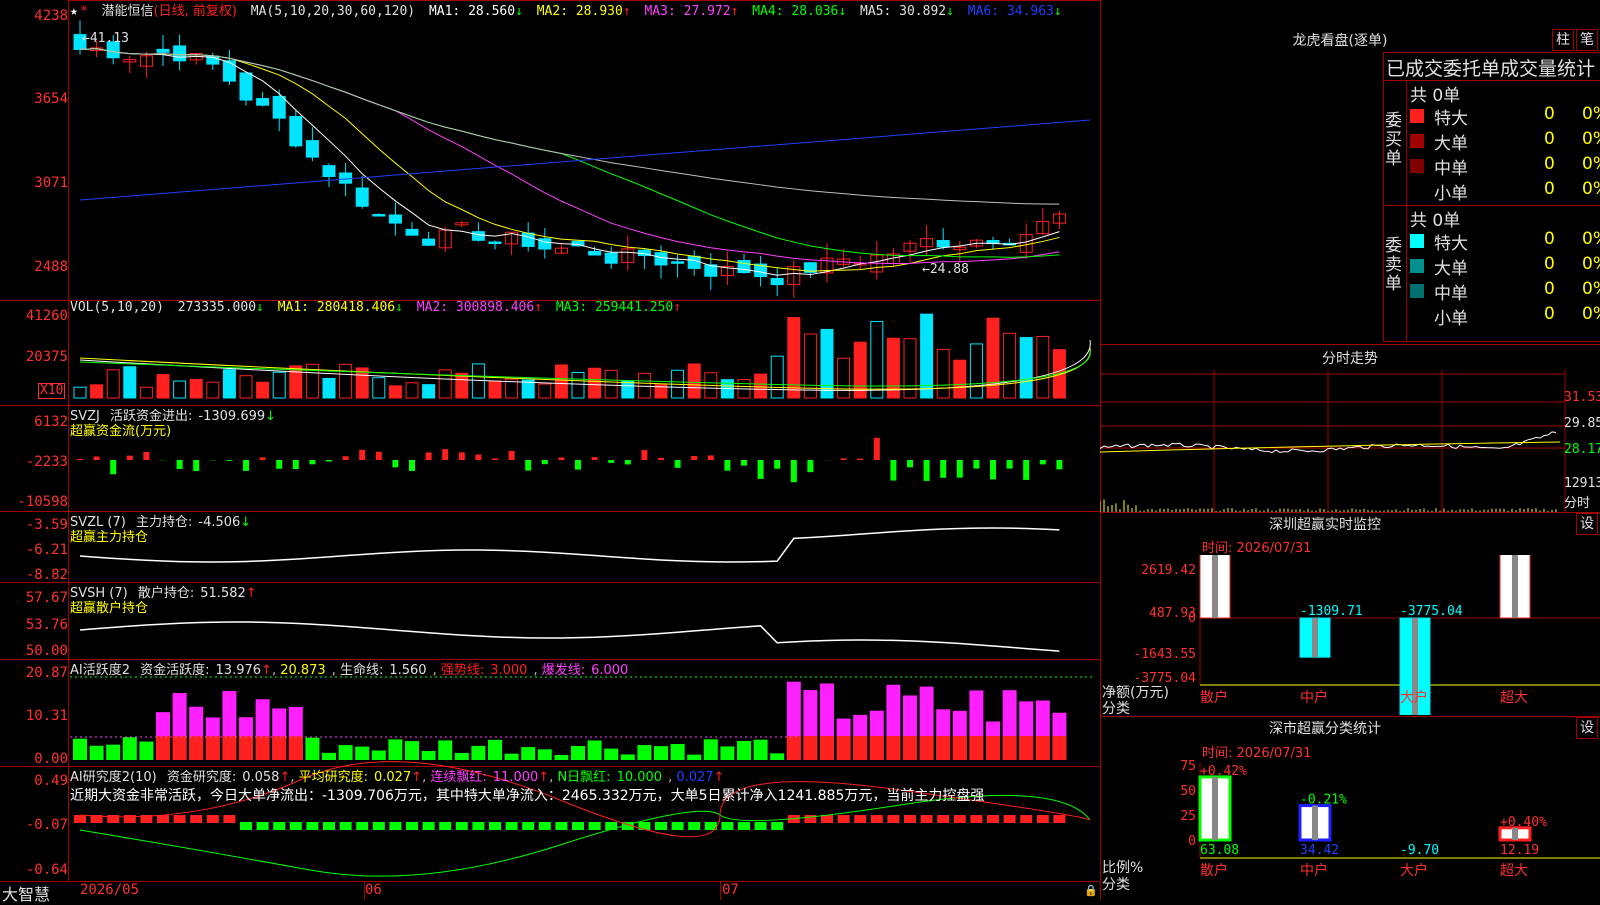 The image size is (1600, 905). What do you see at coordinates (1188, 791) in the screenshot?
I see `class-y-label: 50` at bounding box center [1188, 791].